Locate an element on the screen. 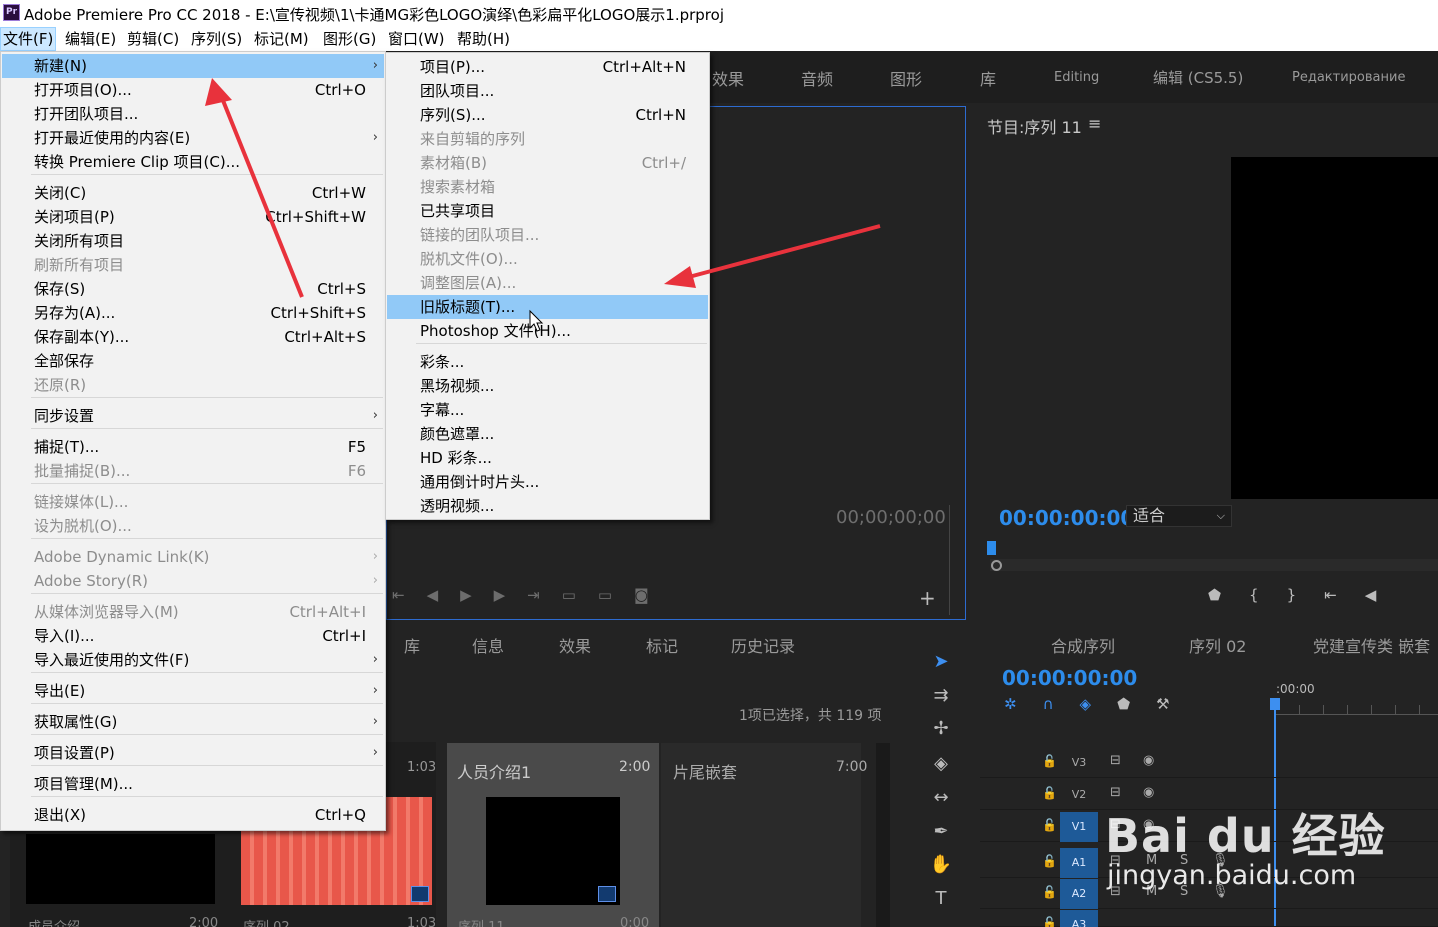  annotation-arrows is located at coordinates (543, 205).